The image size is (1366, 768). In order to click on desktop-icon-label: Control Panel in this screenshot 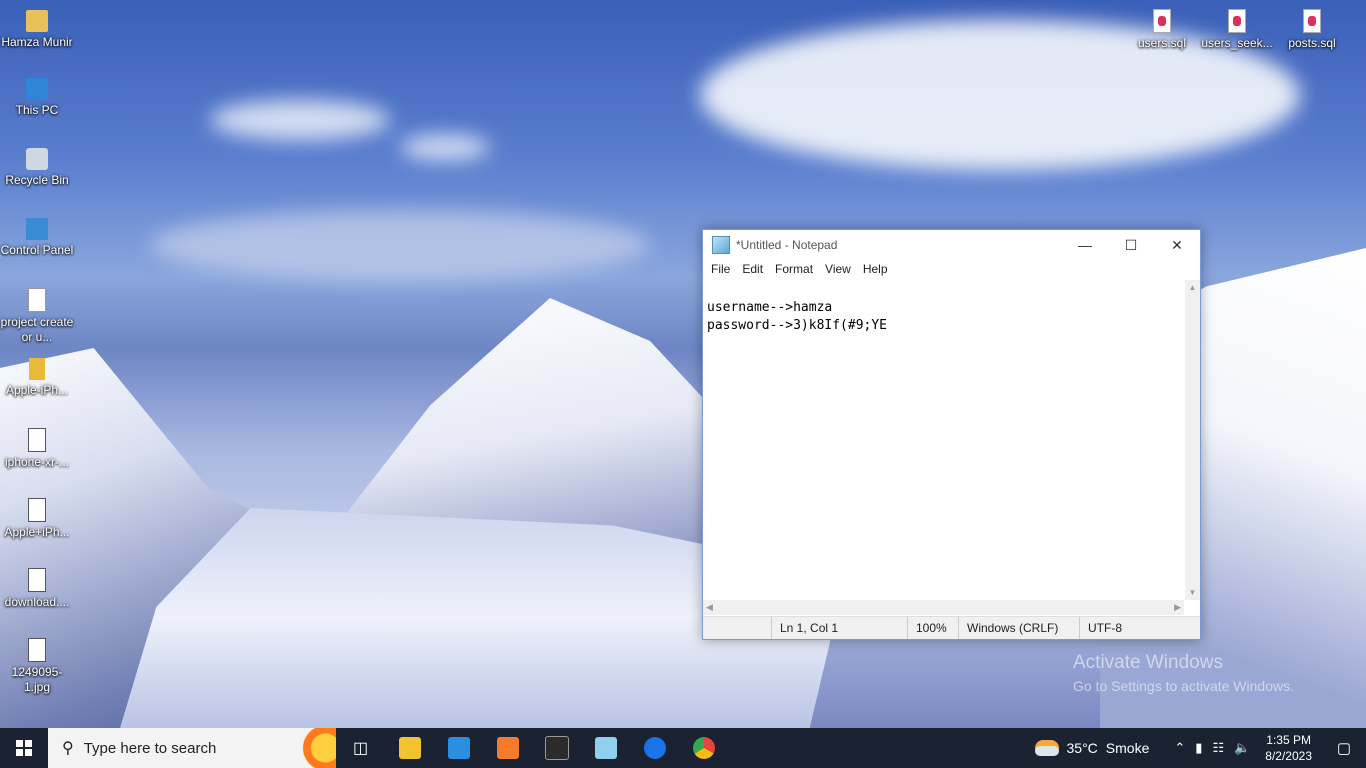, I will do `click(37, 250)`.